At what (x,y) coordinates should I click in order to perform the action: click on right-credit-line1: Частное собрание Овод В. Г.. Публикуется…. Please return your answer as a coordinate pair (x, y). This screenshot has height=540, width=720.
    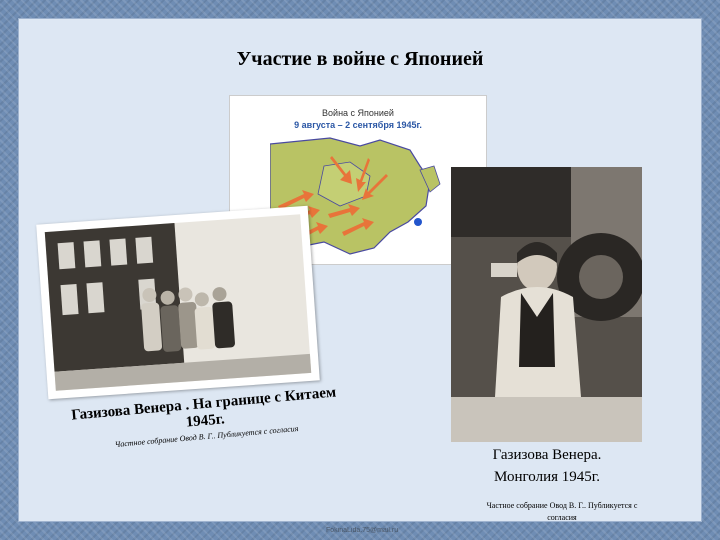
    Looking at the image, I should click on (562, 505).